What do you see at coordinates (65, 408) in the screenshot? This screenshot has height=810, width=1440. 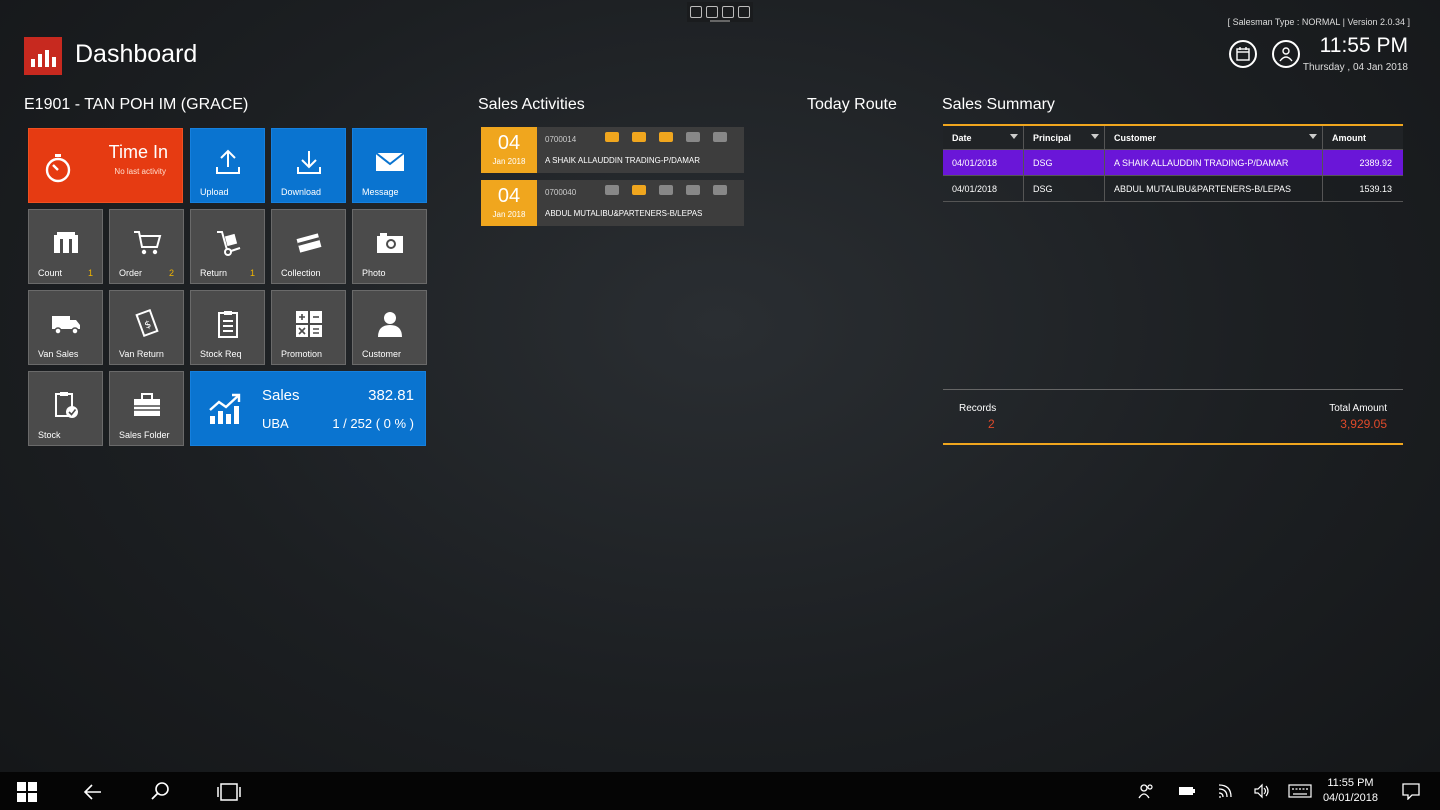 I see `stock-tile: Stock` at bounding box center [65, 408].